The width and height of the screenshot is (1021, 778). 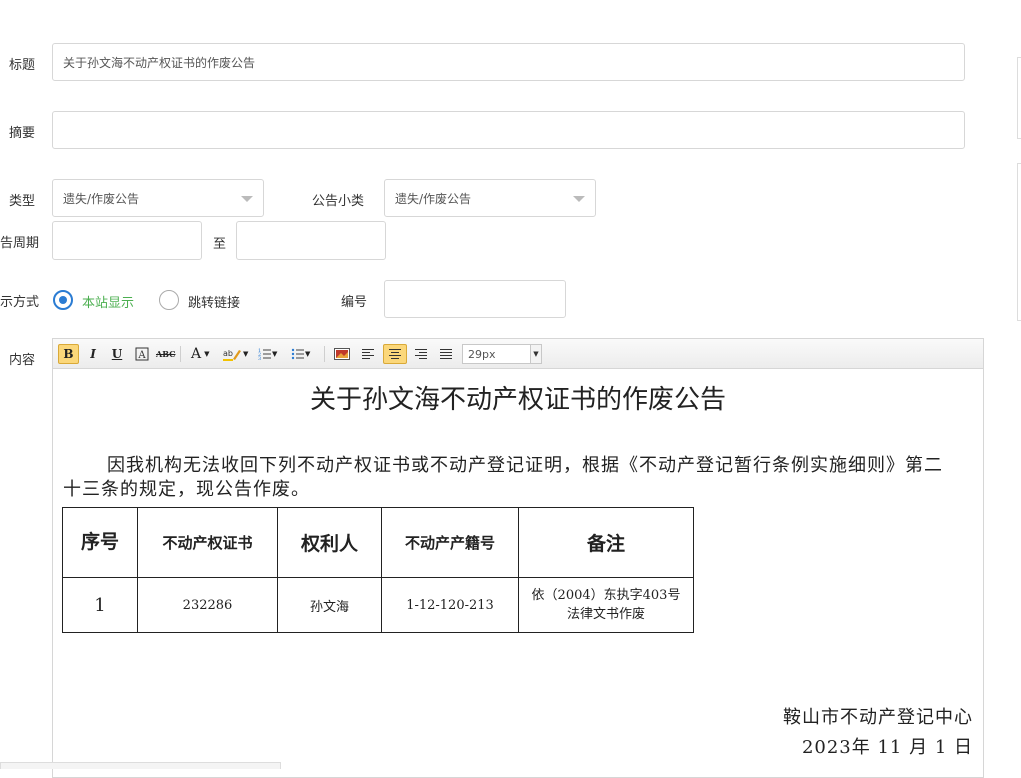 What do you see at coordinates (259, 358) in the screenshot?
I see `svg-text: 3` at bounding box center [259, 358].